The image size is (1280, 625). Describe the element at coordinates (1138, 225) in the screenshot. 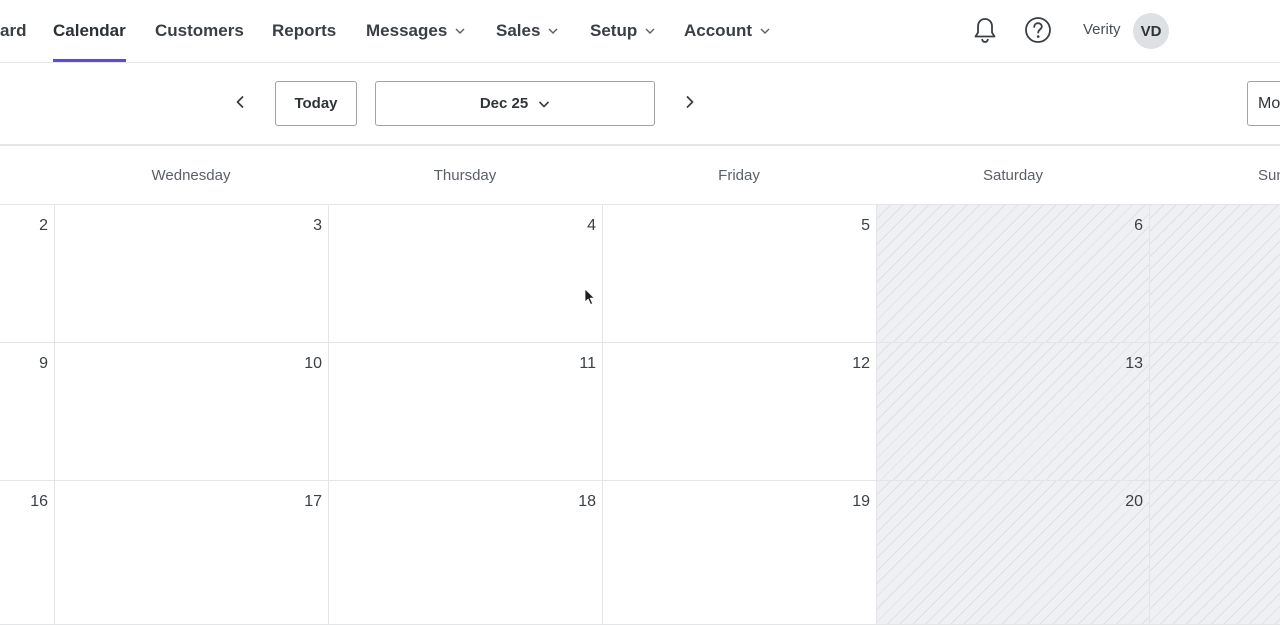

I see `day-number: 6` at that location.